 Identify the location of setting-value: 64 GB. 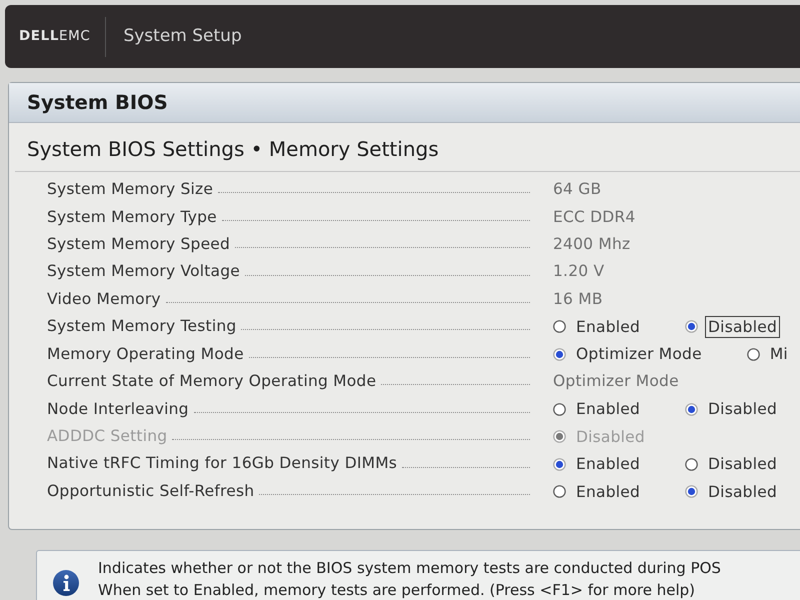
(577, 189).